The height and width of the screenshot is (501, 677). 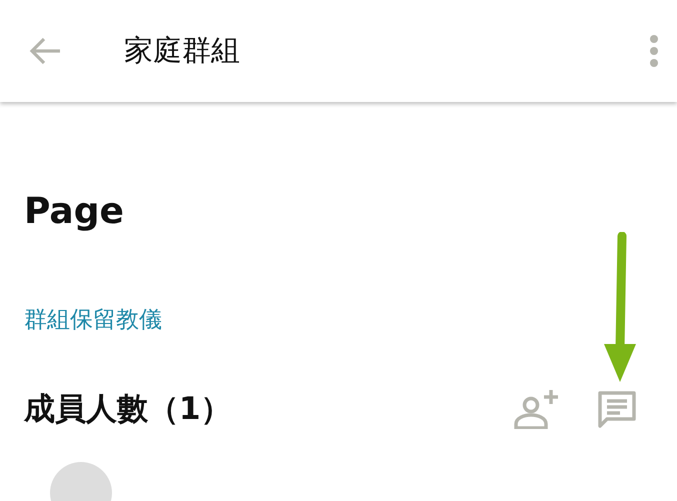 I want to click on members-heading: 成員人數（1）, so click(x=128, y=409).